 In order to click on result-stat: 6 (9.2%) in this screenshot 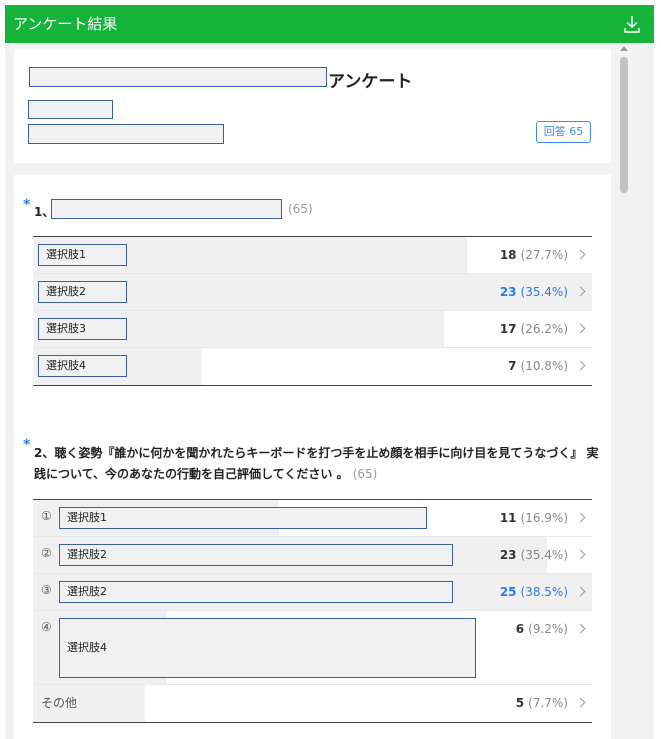, I will do `click(542, 629)`.